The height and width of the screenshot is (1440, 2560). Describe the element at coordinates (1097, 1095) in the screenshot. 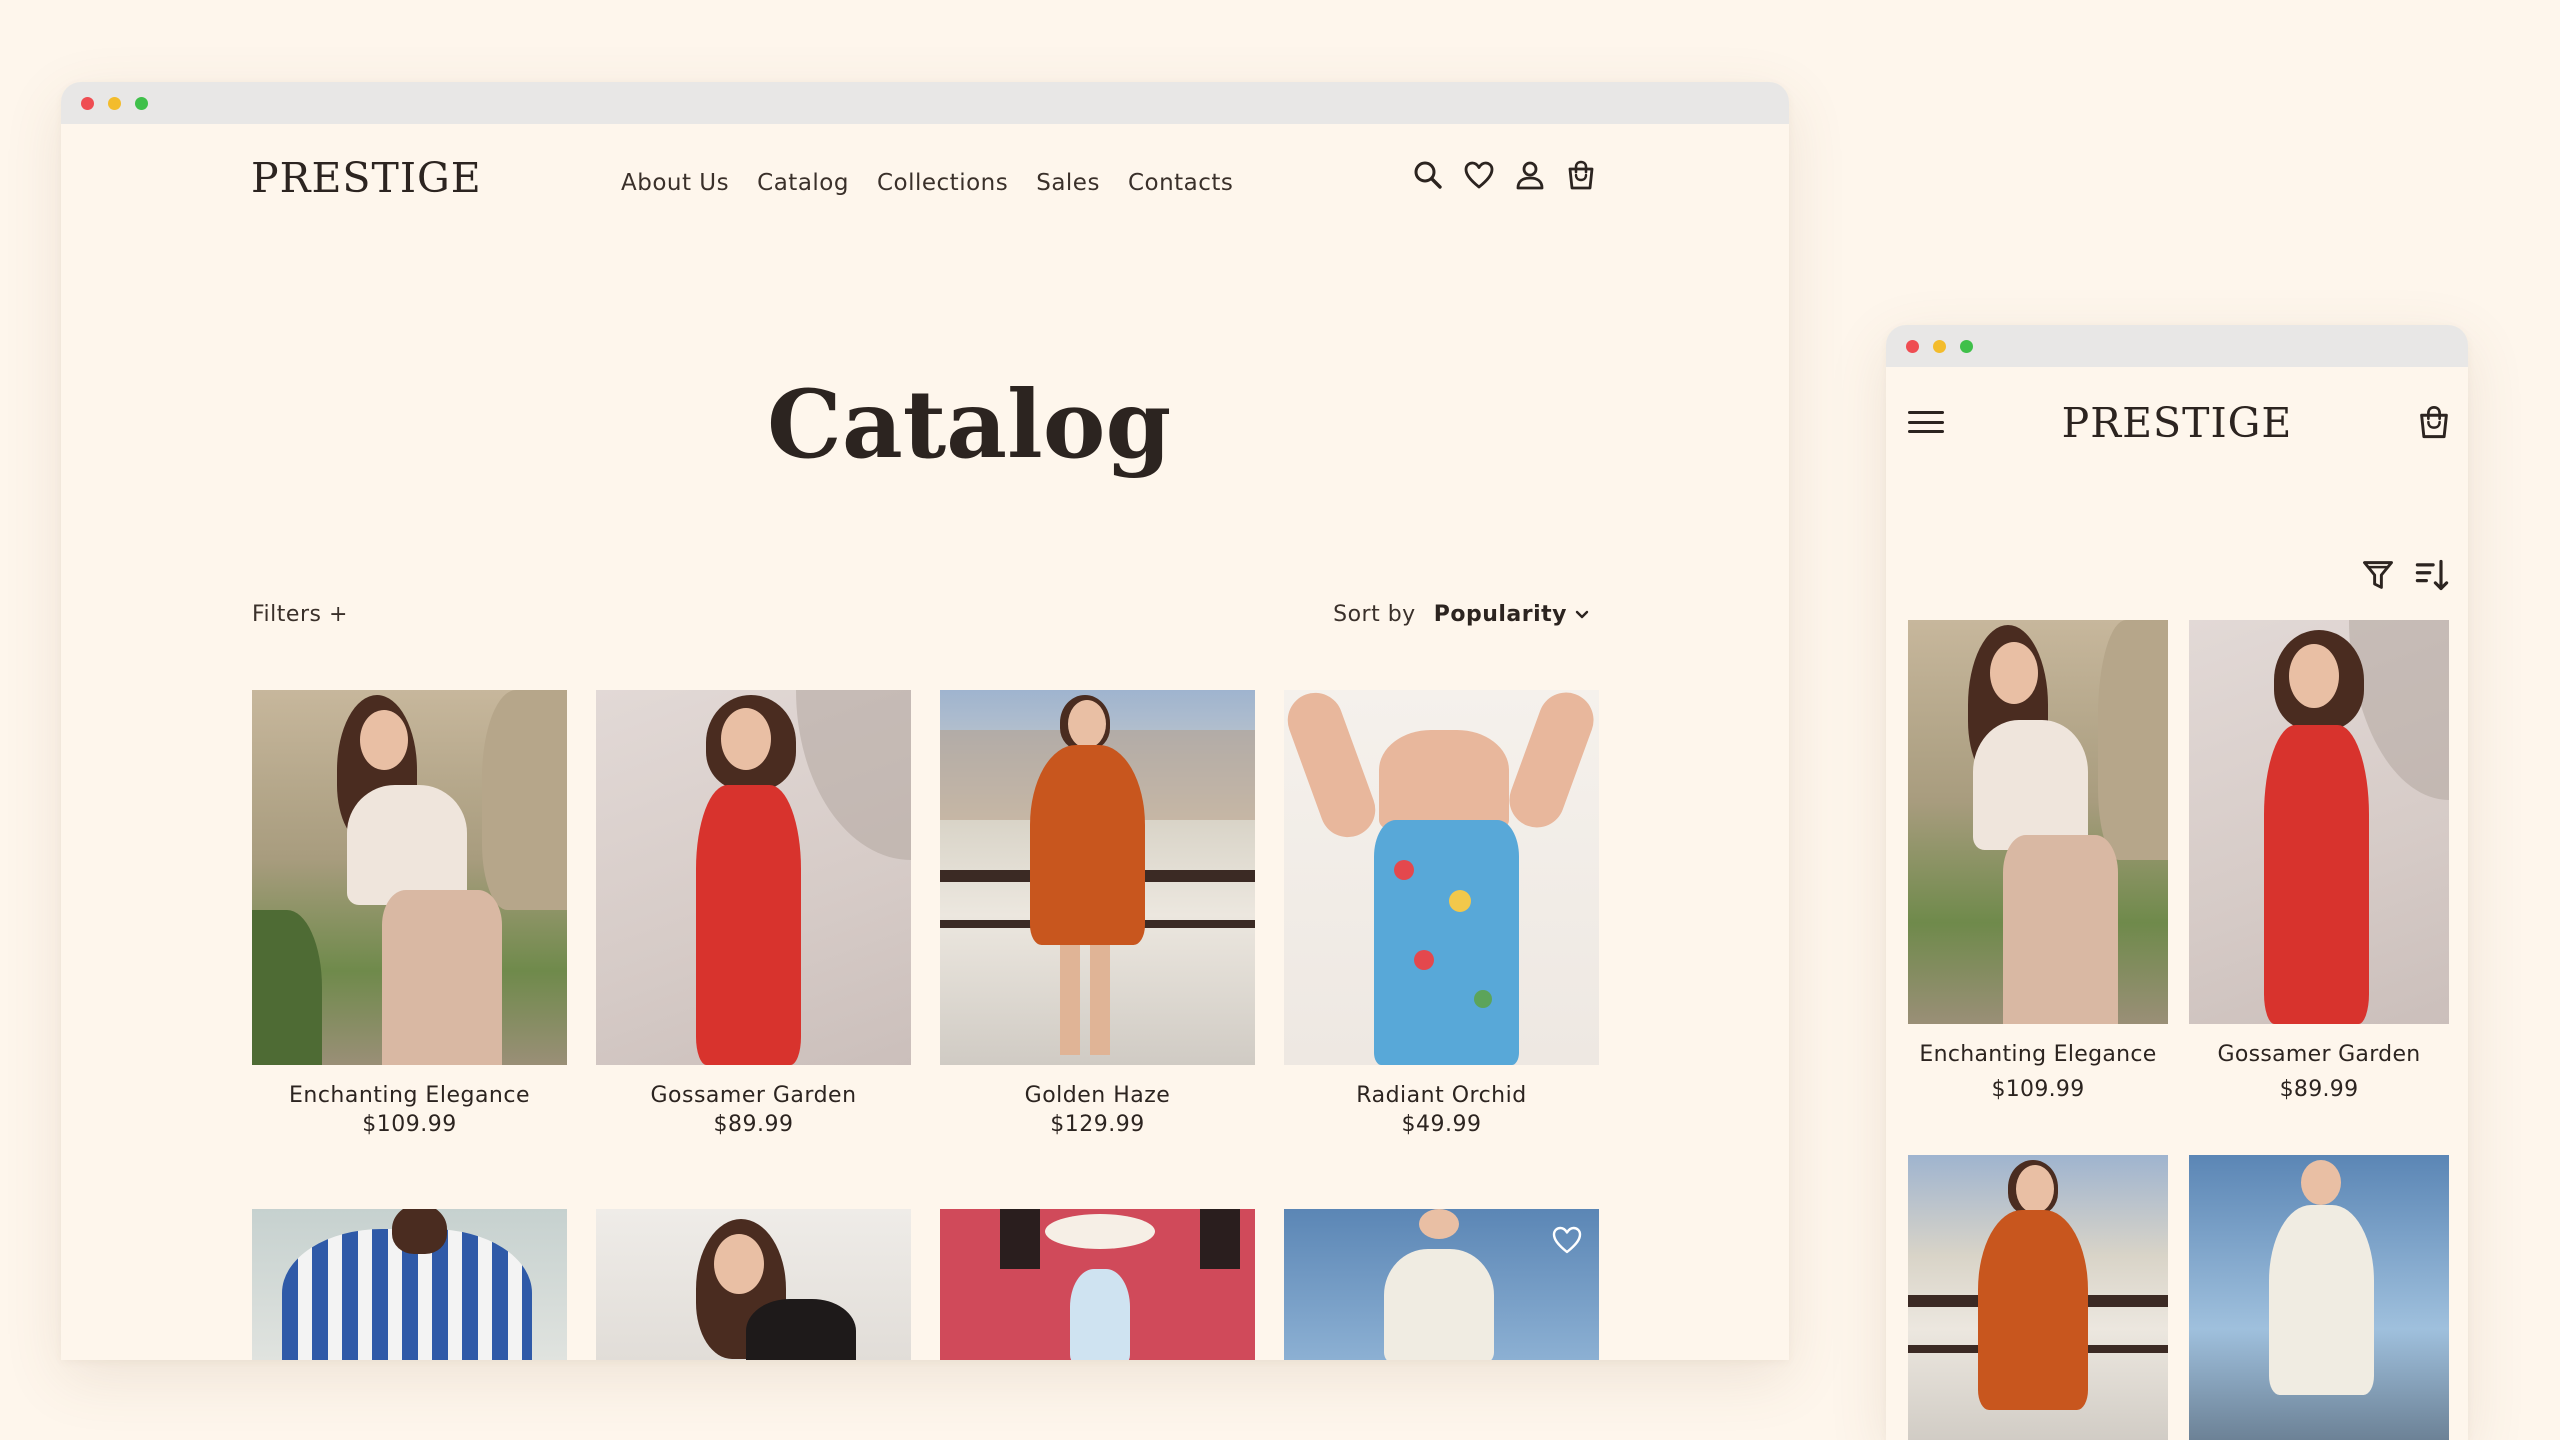

I see `product-name: Golden Haze` at that location.